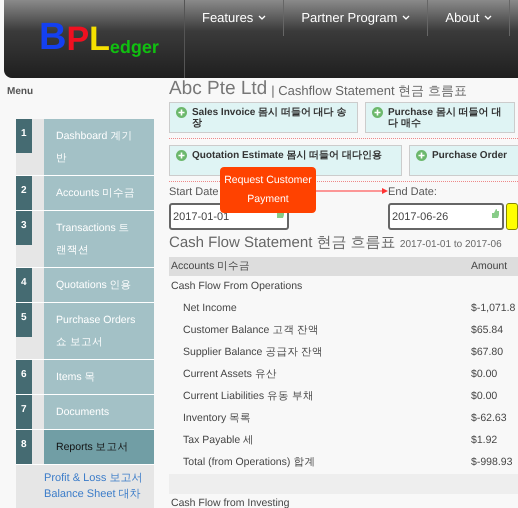  Describe the element at coordinates (237, 286) in the screenshot. I see `section-heading: Cash Flow From Operations` at that location.